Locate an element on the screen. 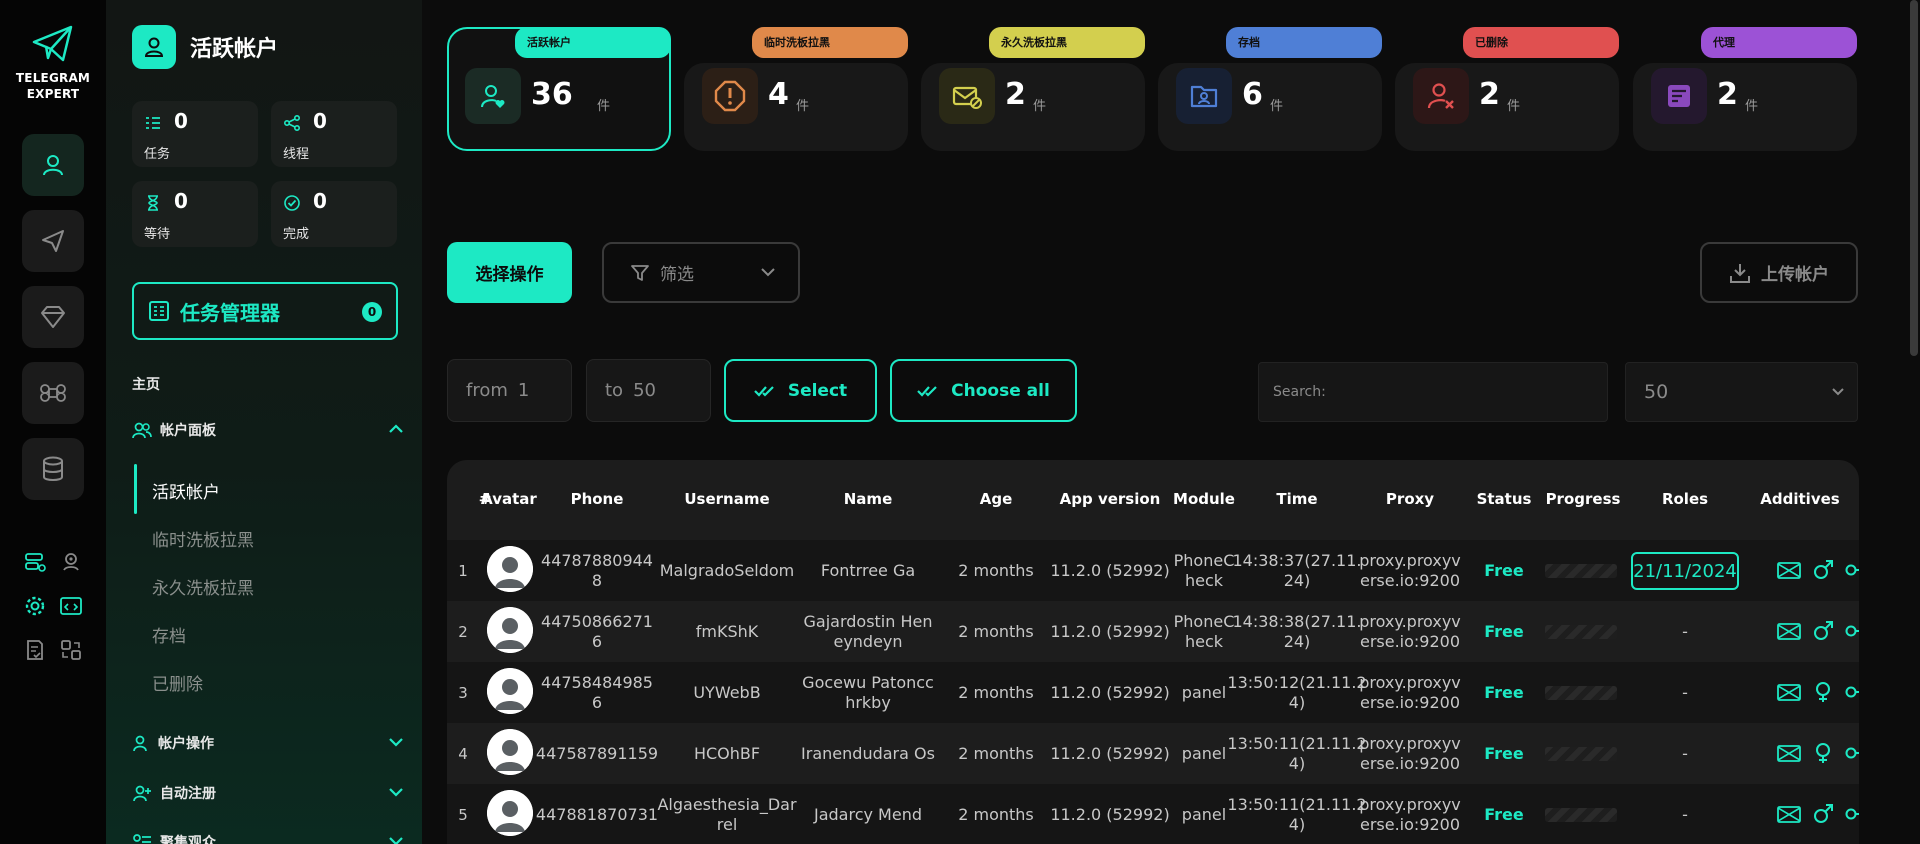 The width and height of the screenshot is (1920, 844). col-header-status: Status is located at coordinates (1504, 499).